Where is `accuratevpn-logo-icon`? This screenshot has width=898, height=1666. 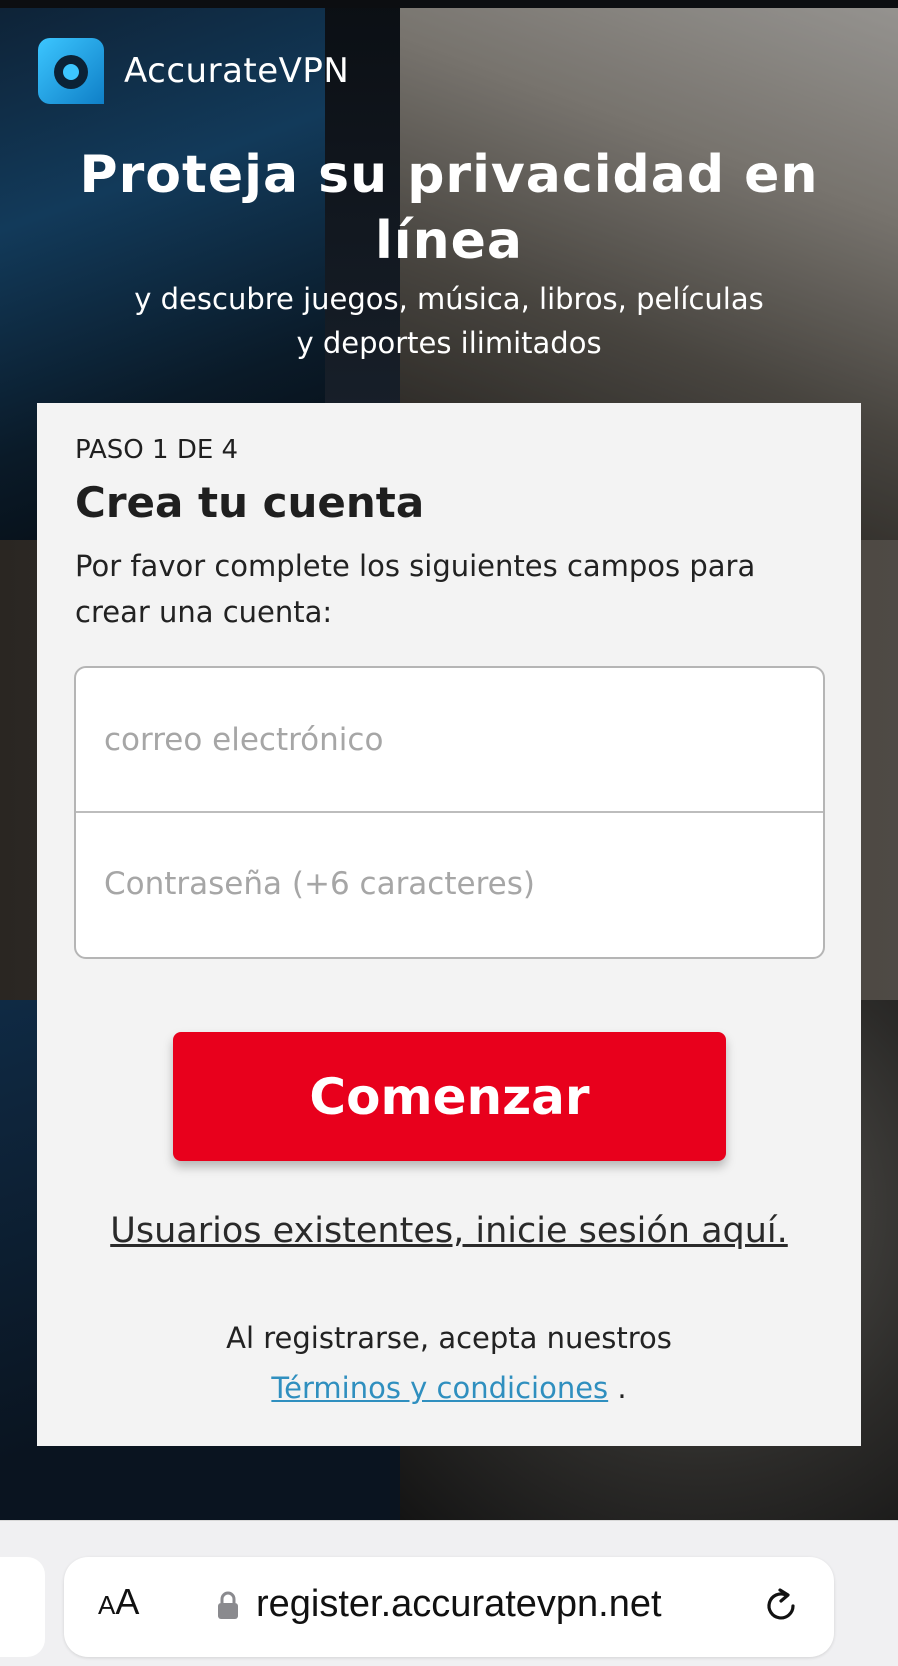
accuratevpn-logo-icon is located at coordinates (71, 71).